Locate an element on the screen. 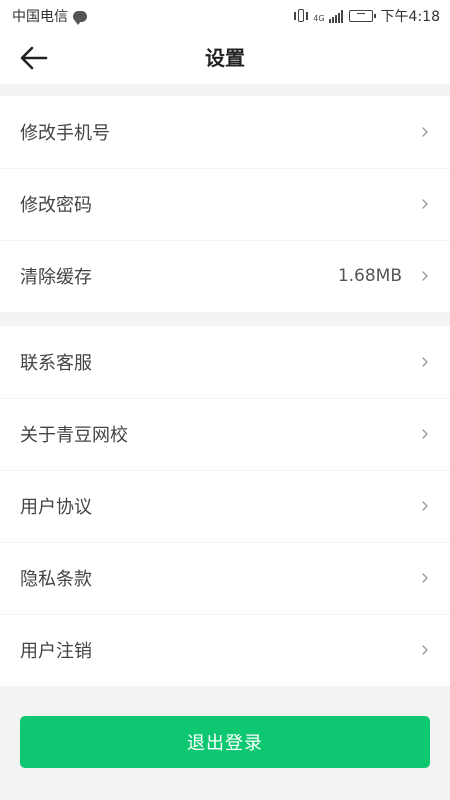  cache-size-value: 1.68MB is located at coordinates (369, 276).